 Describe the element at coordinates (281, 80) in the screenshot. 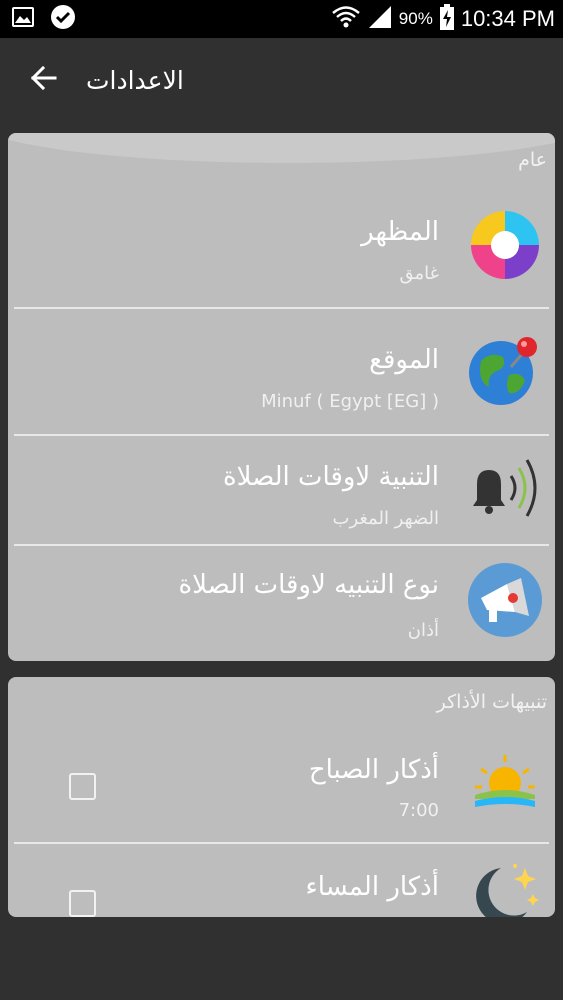

I see `toolbar: الاعدادات` at that location.